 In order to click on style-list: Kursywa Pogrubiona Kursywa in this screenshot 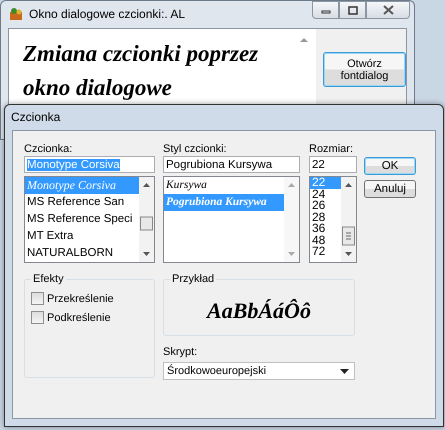, I will do `click(231, 219)`.